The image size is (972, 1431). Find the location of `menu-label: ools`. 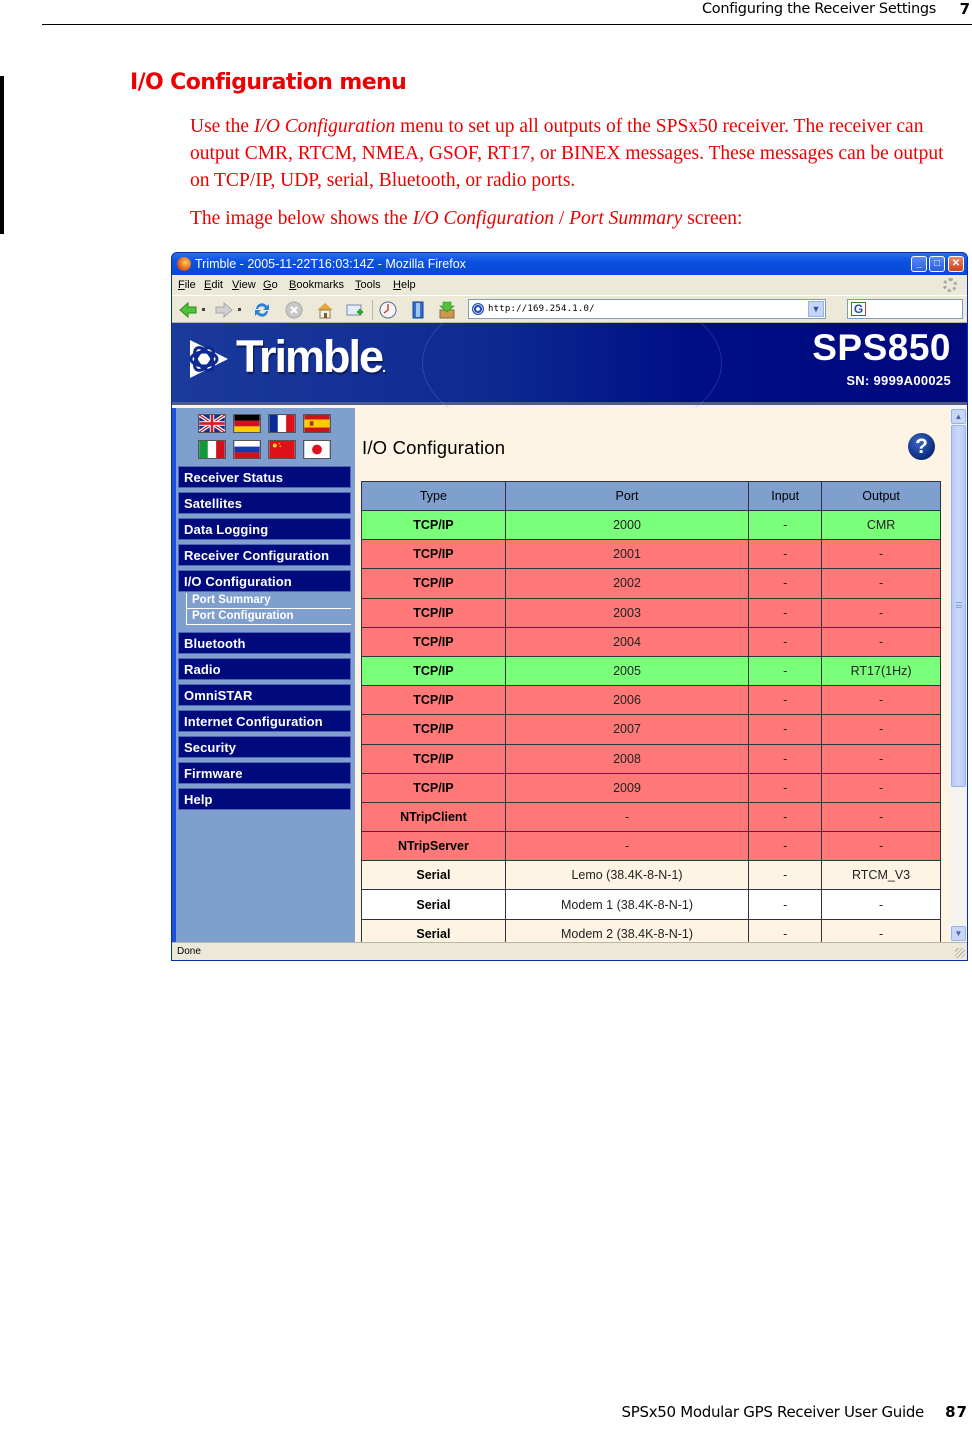

menu-label: ools is located at coordinates (370, 285).